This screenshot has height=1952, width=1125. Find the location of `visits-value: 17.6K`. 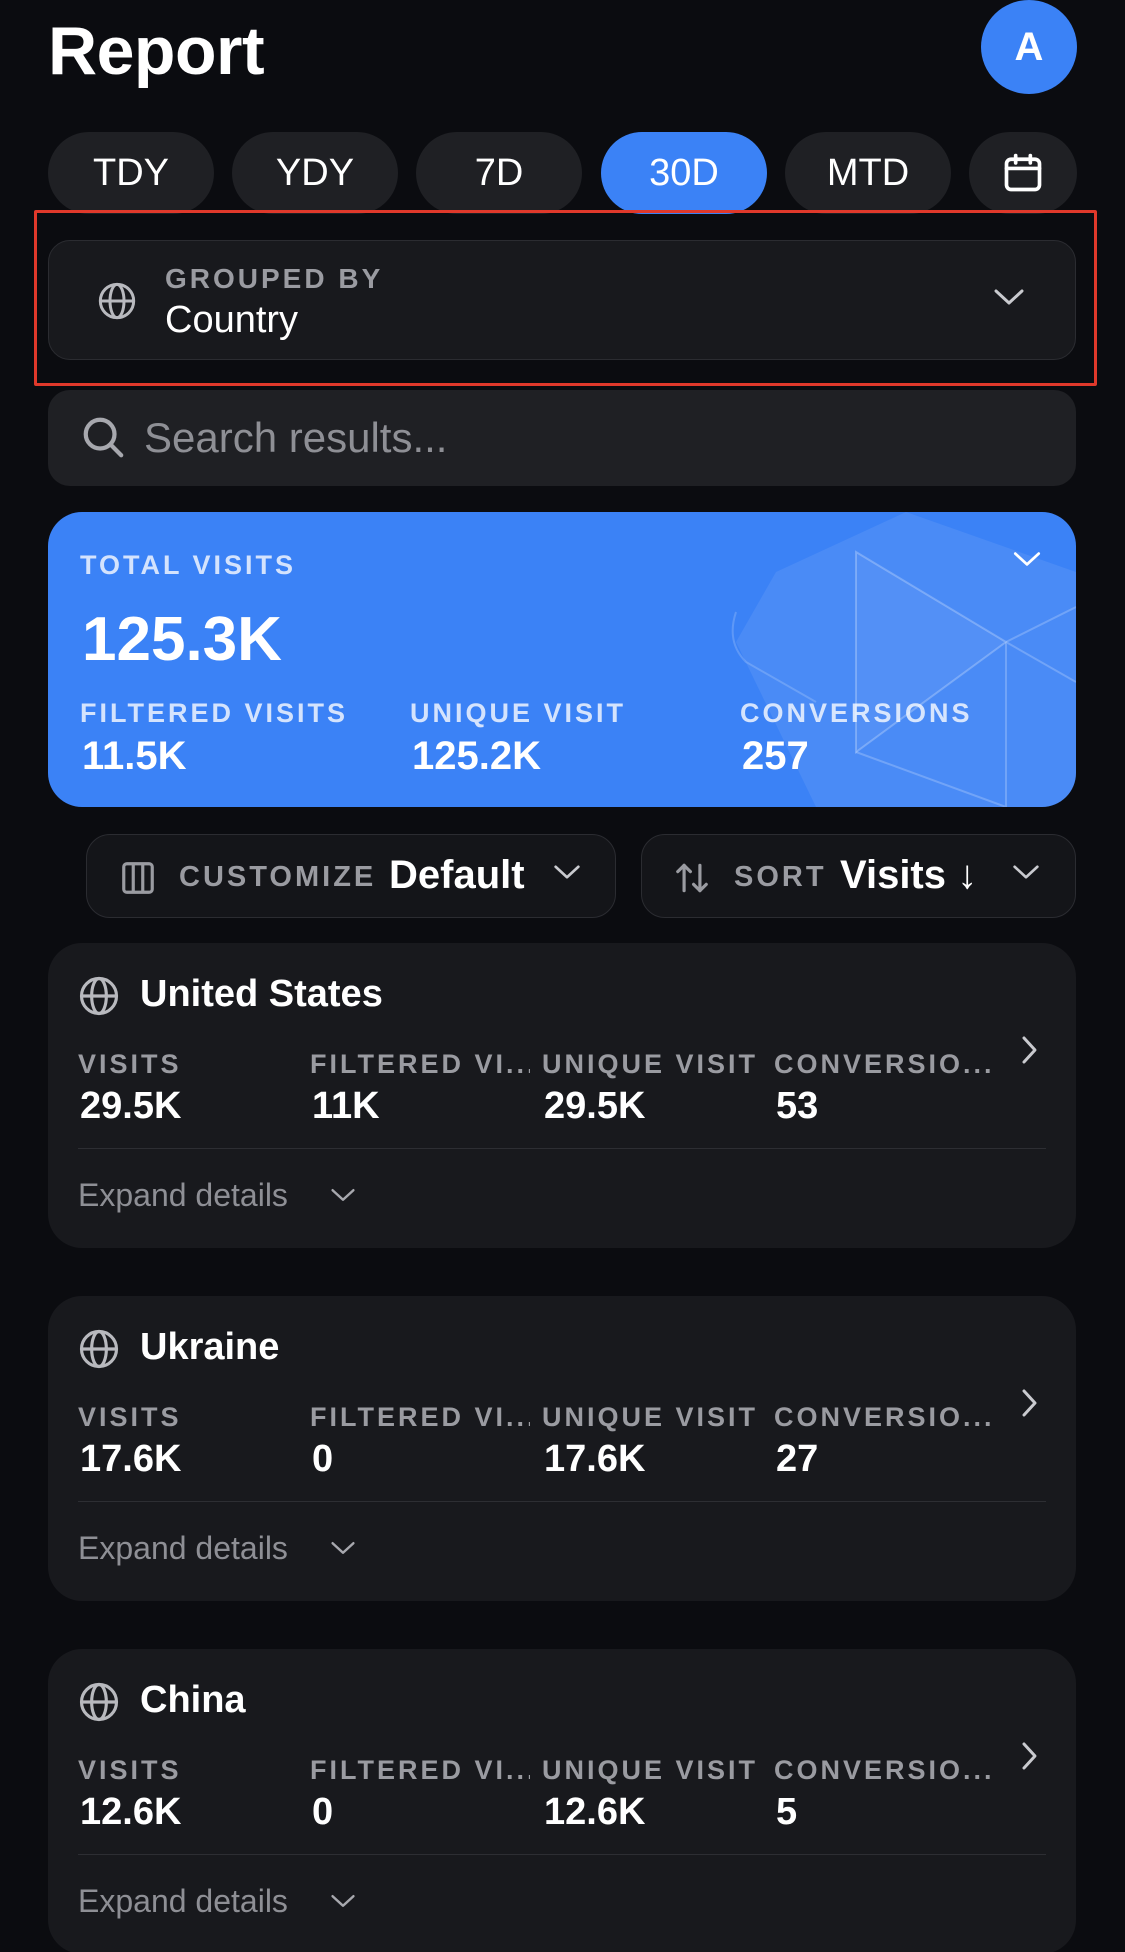

visits-value: 17.6K is located at coordinates (131, 1459).